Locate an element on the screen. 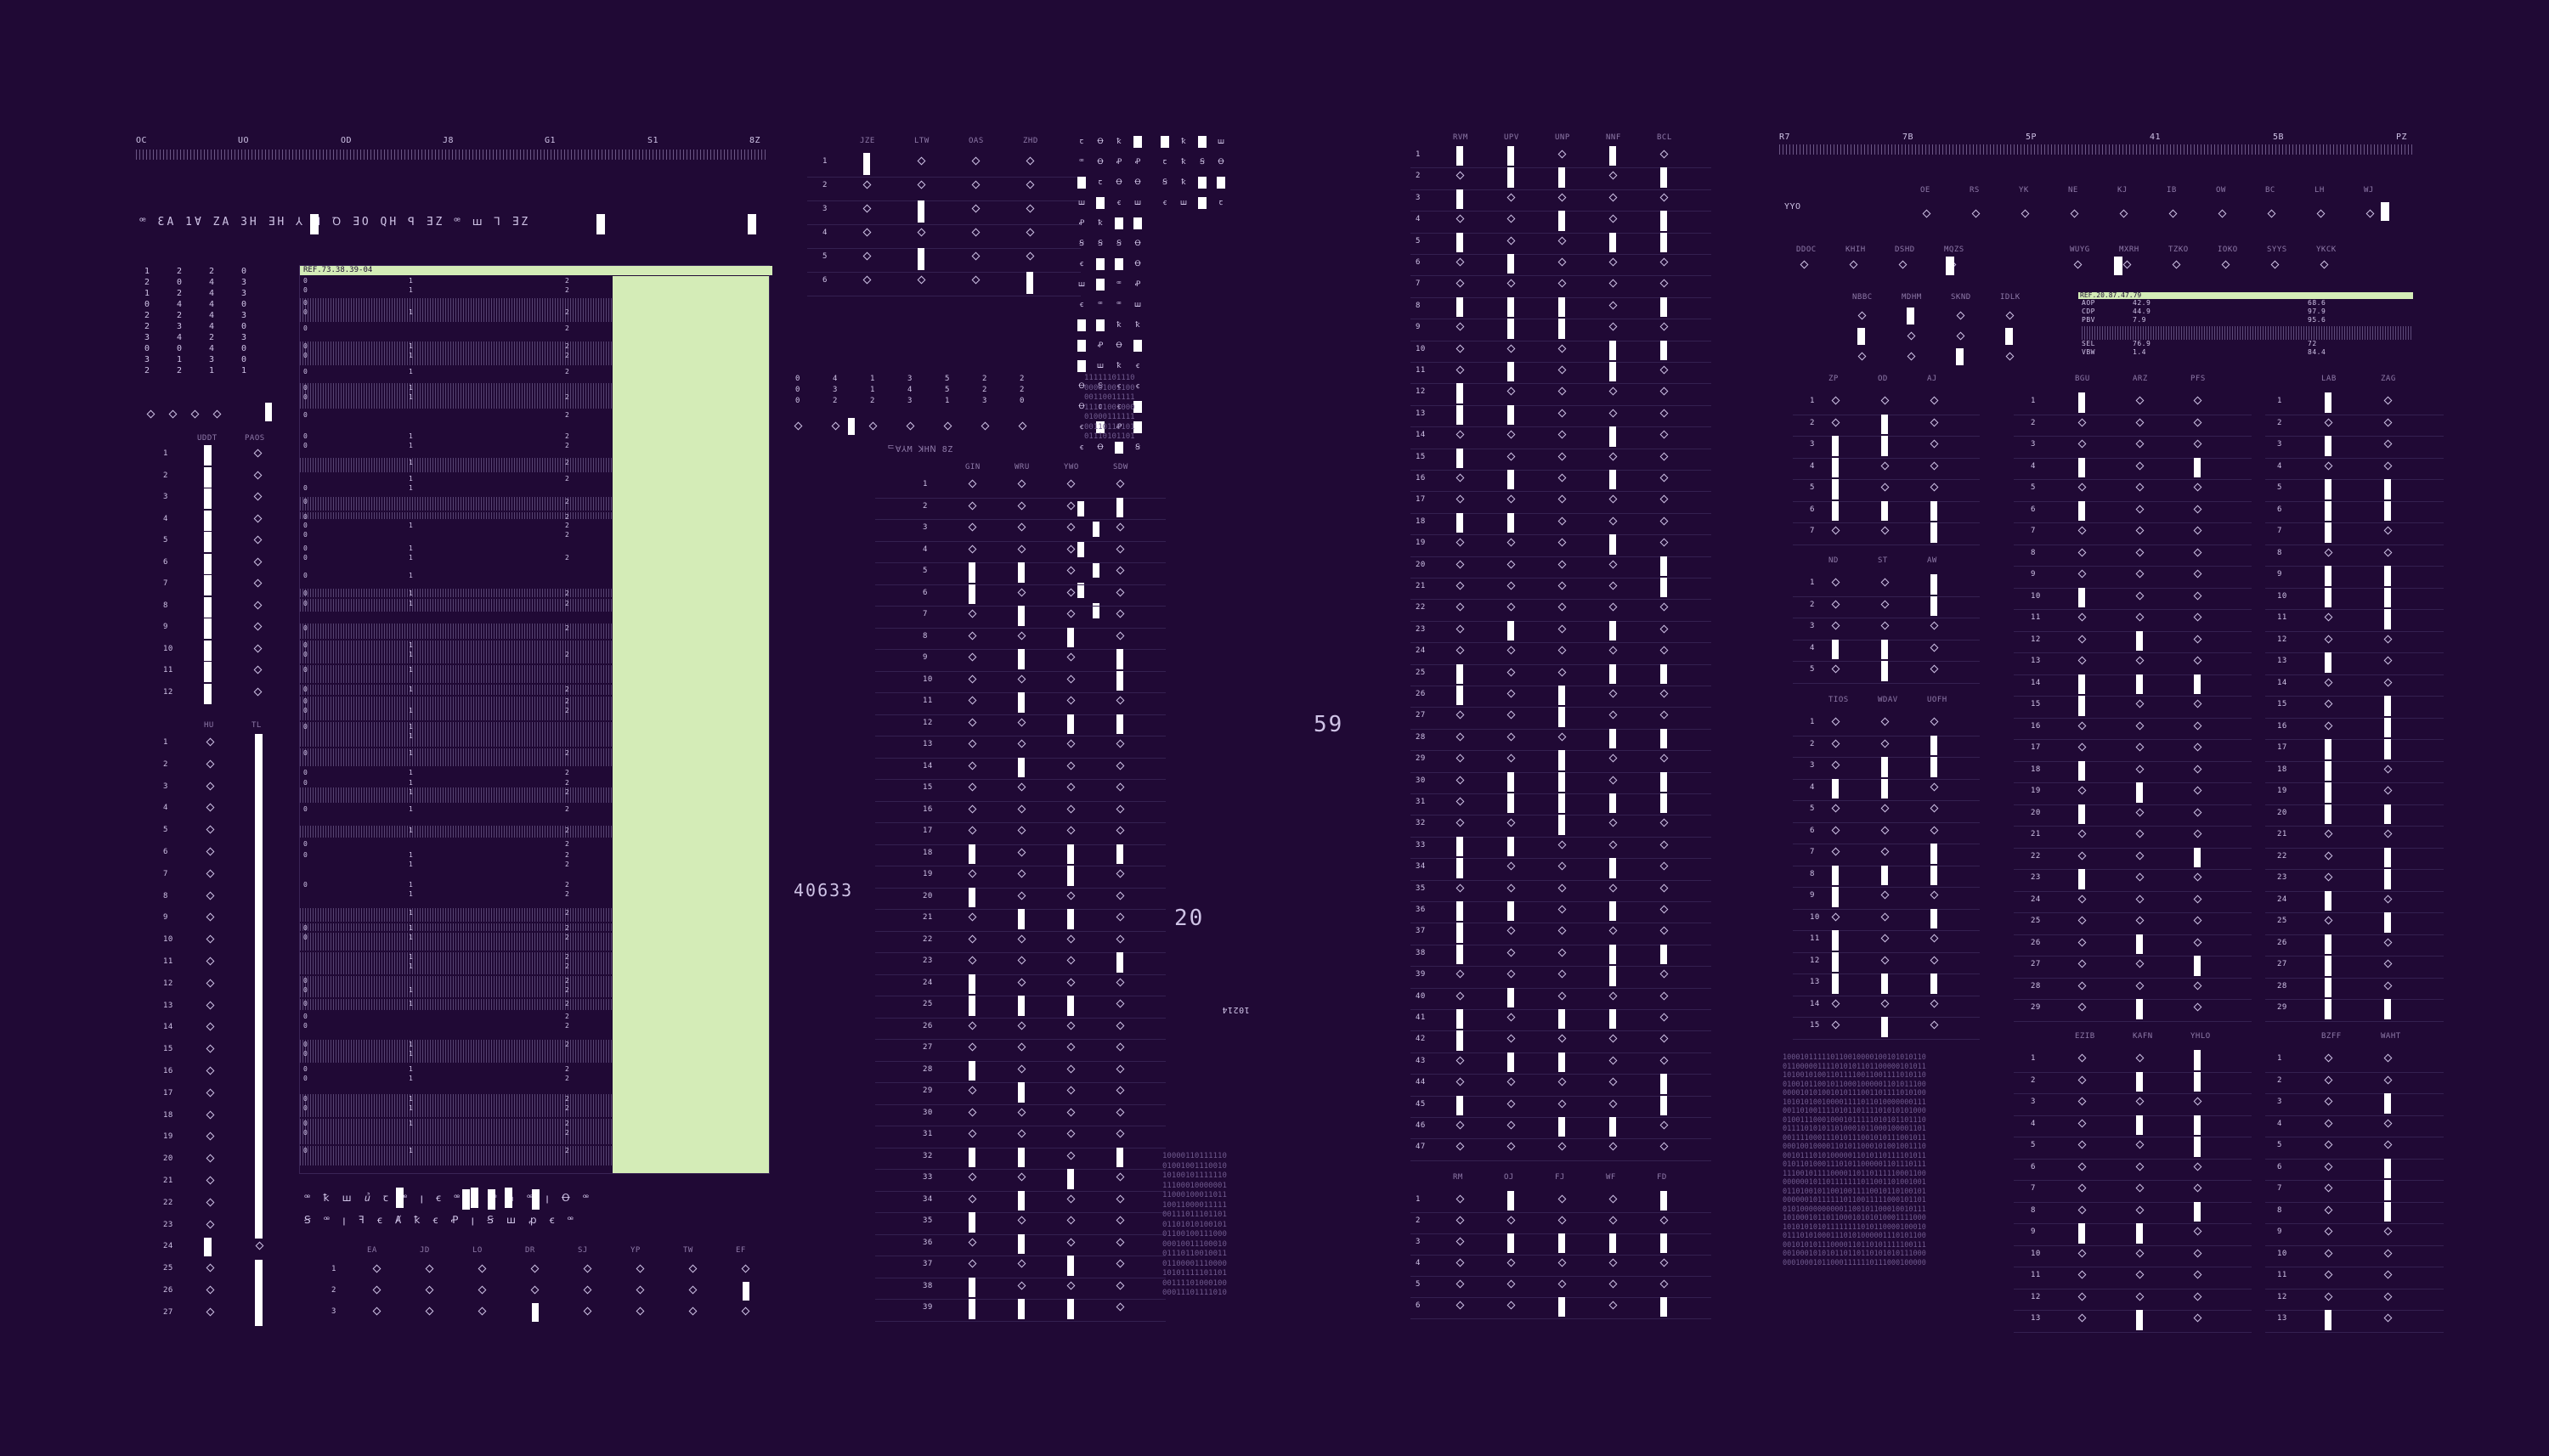  tile-cell: ꟹ is located at coordinates (1119, 305).